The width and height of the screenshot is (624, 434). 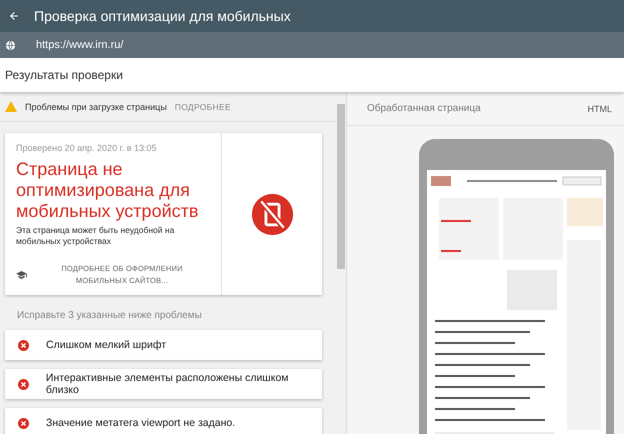 I want to click on issue-item: Значение метатега viewport не задано., so click(x=163, y=421).